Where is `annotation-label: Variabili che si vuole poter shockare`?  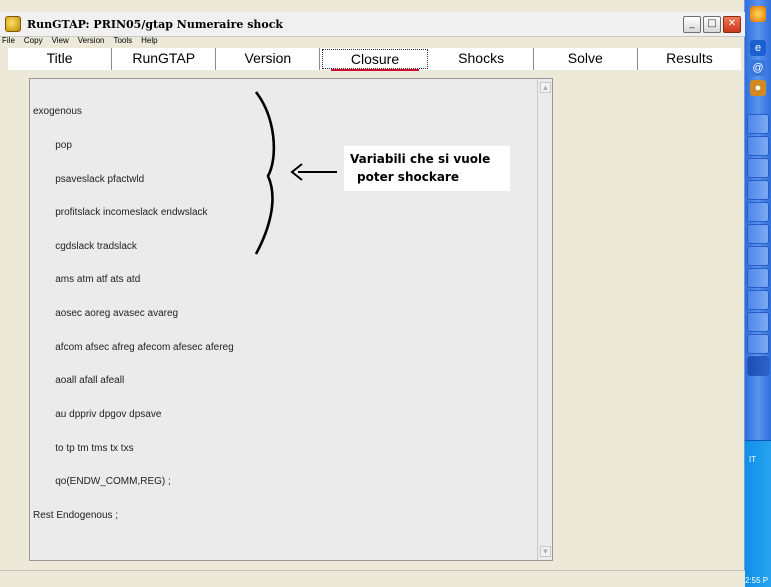
annotation-label: Variabili che si vuole poter shockare is located at coordinates (427, 168).